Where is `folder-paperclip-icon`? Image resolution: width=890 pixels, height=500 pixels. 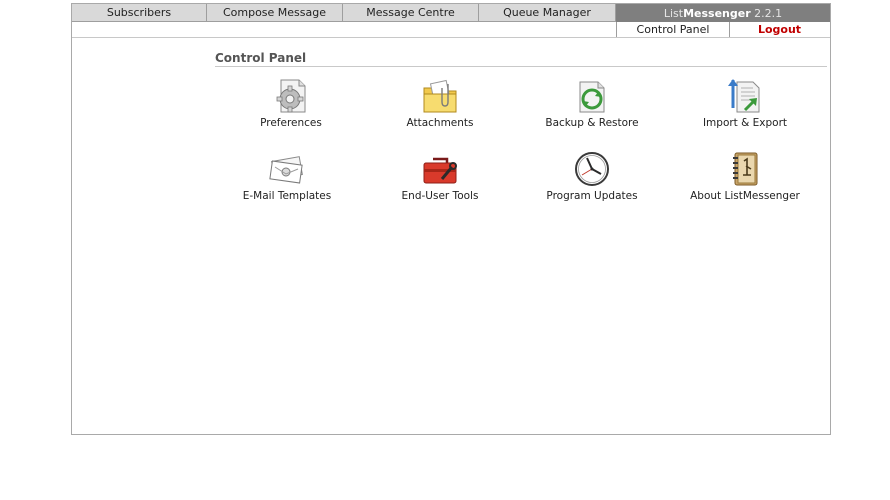
folder-paperclip-icon is located at coordinates (440, 96).